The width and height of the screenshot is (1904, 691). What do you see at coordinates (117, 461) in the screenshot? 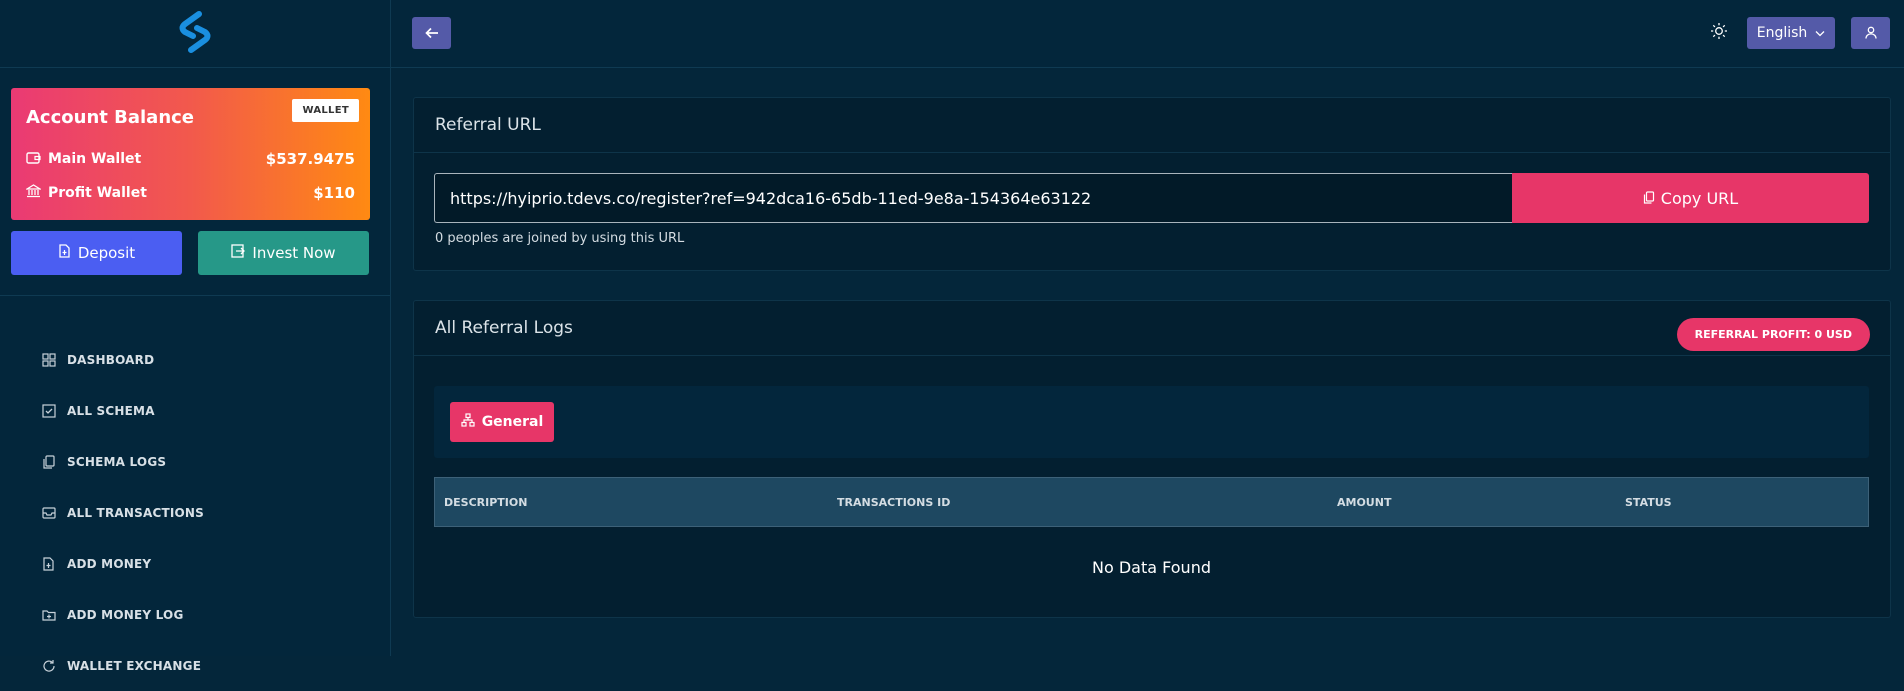
I see `sidebar-item-label: SCHEMA LOGS` at bounding box center [117, 461].